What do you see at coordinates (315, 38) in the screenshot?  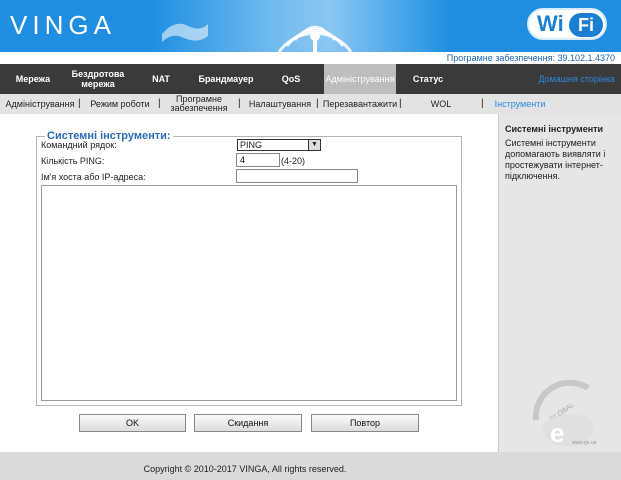 I see `wifi-signal-graphic` at bounding box center [315, 38].